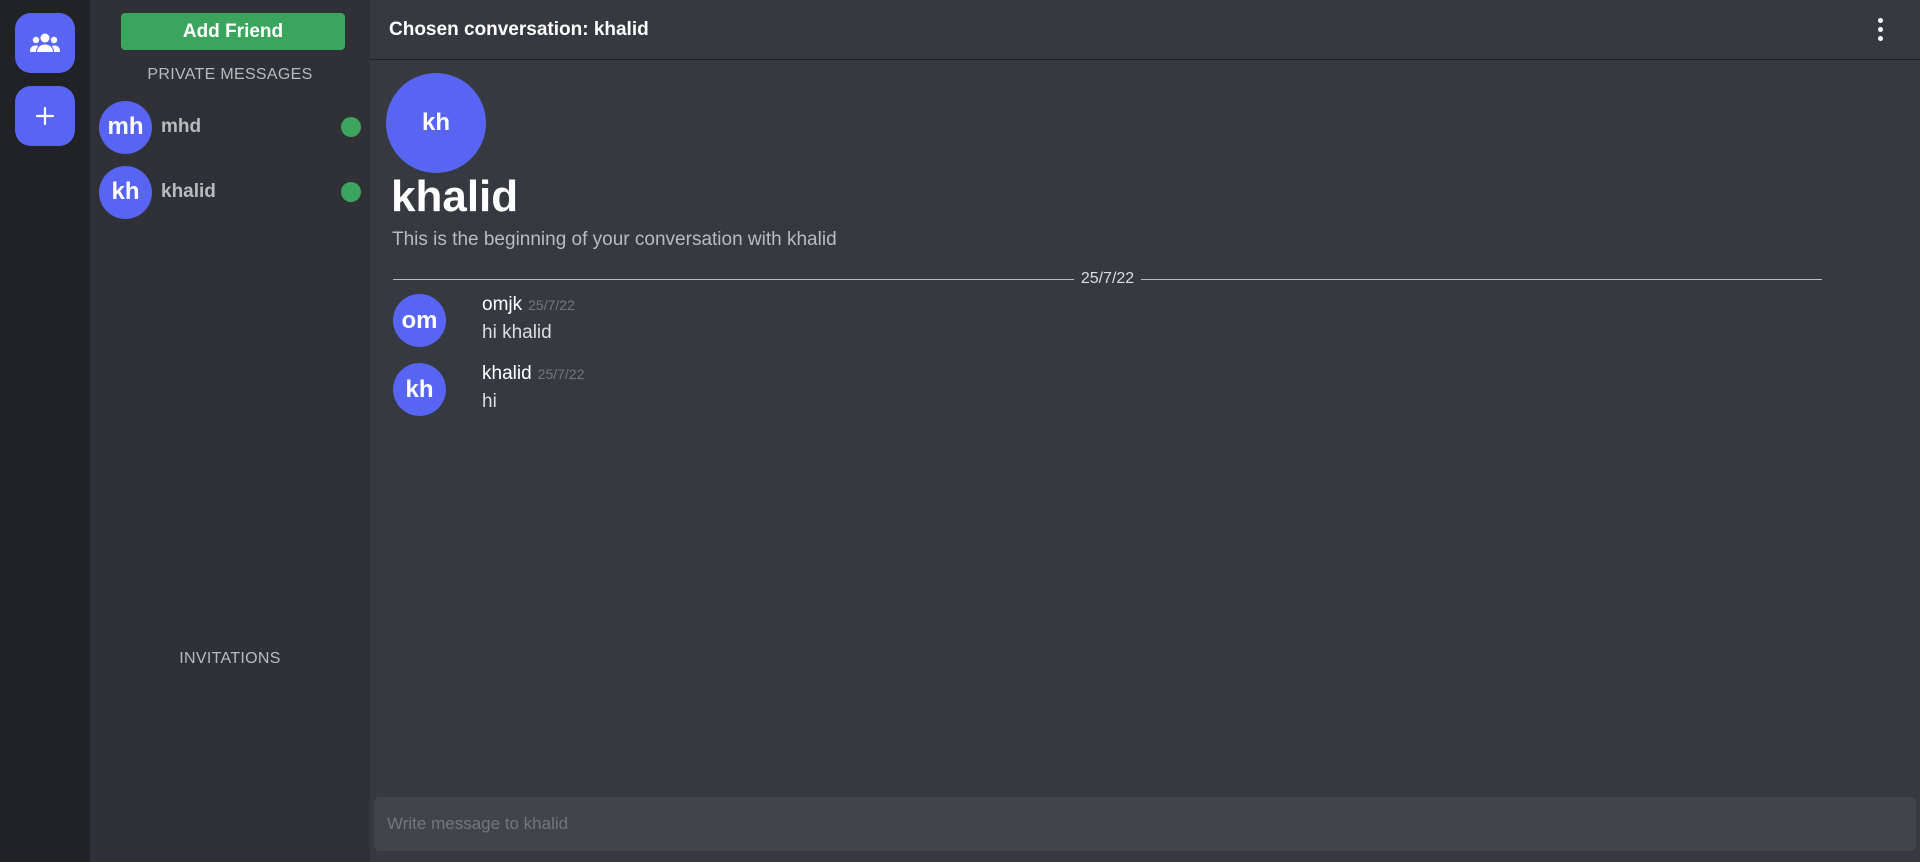  I want to click on server-rail, so click(45, 431).